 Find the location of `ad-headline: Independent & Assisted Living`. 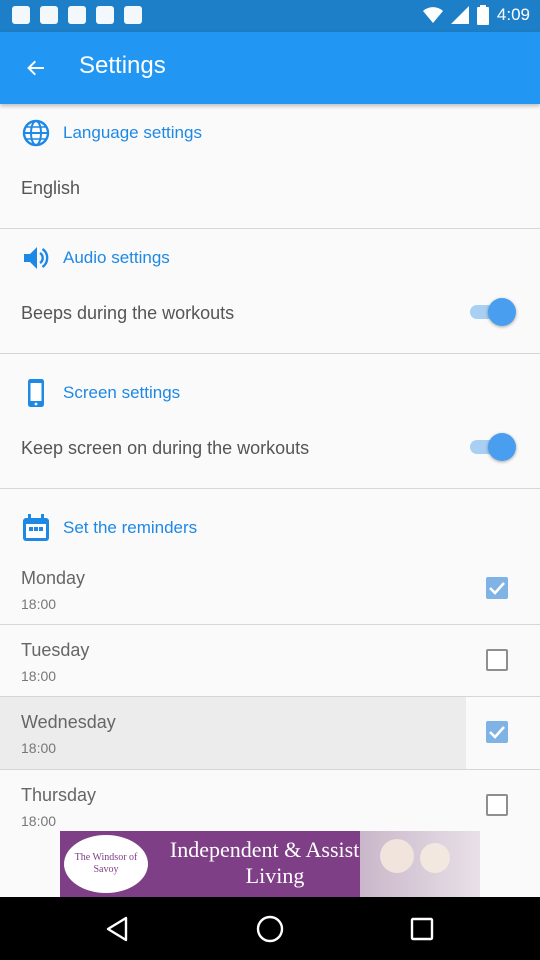

ad-headline: Independent & Assisted Living is located at coordinates (275, 862).